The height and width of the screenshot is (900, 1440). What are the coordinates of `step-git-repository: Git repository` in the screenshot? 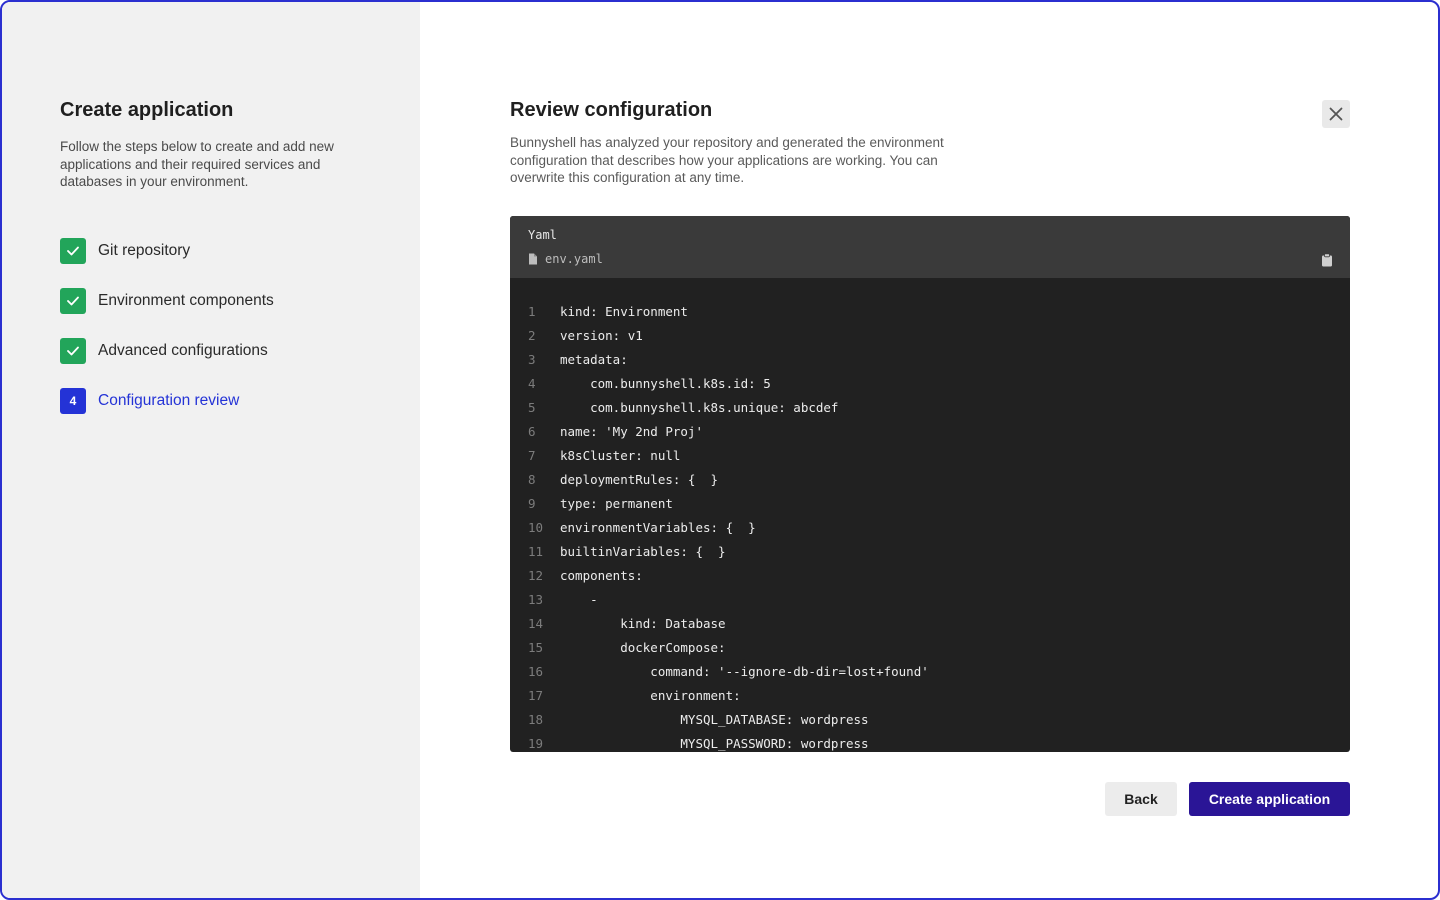 It's located at (167, 251).